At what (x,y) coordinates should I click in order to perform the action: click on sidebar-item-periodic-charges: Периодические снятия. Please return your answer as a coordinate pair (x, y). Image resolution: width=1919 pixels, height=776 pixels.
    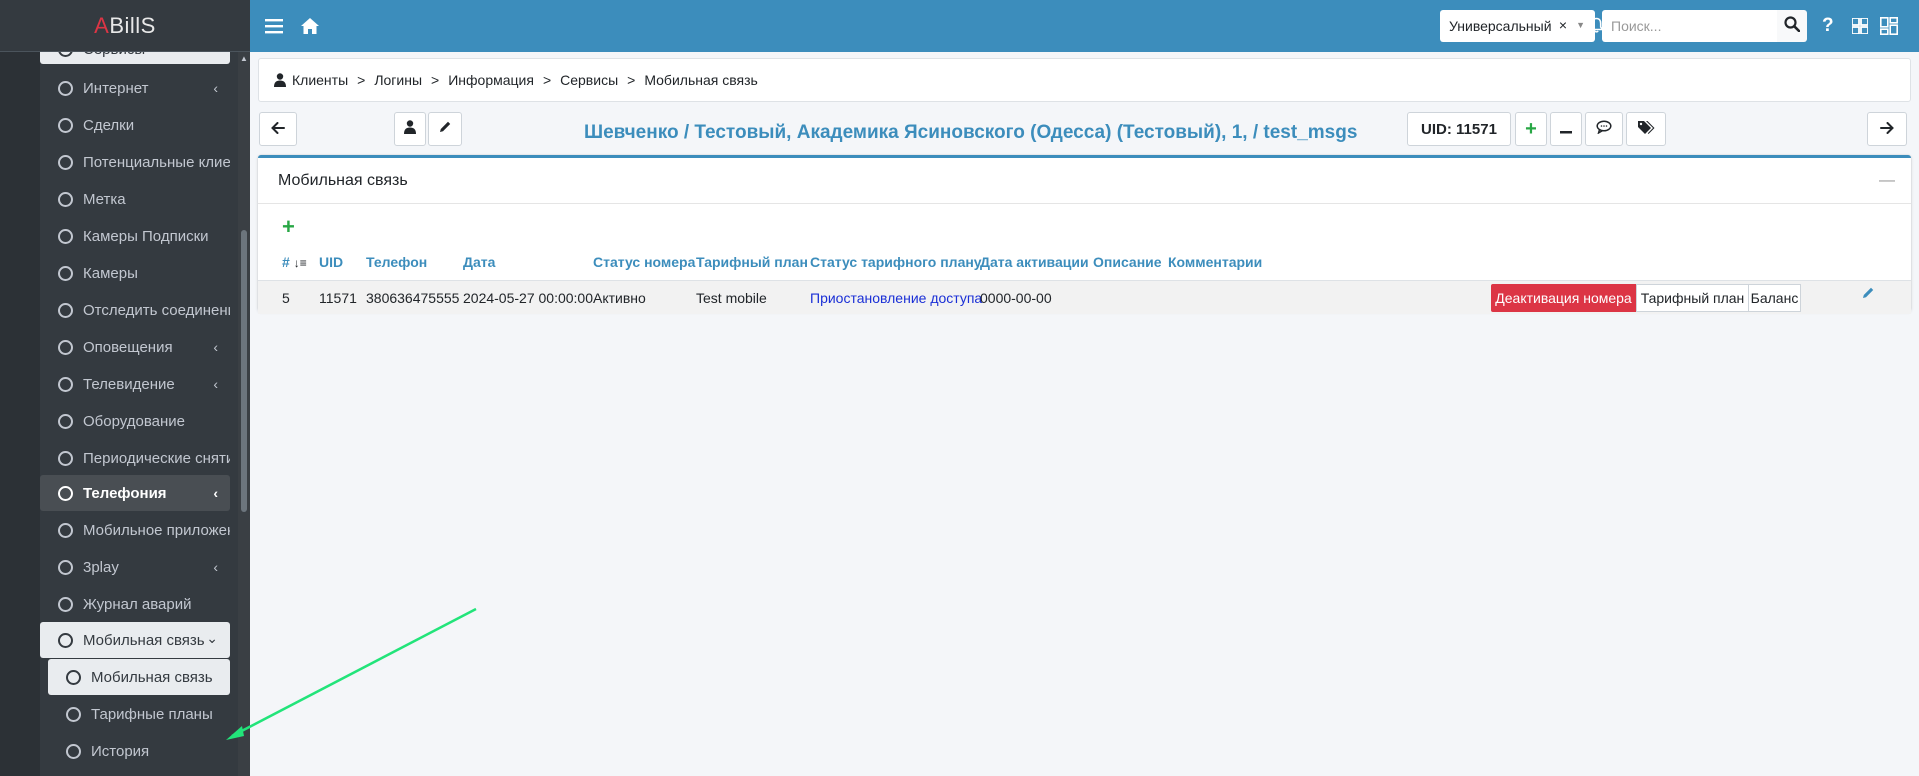
    Looking at the image, I should click on (135, 458).